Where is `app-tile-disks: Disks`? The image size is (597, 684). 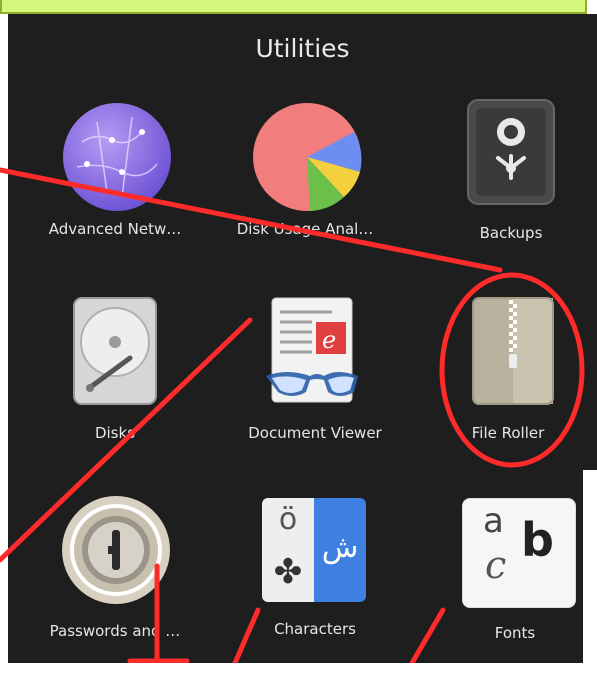
app-tile-disks: Disks is located at coordinates (115, 389).